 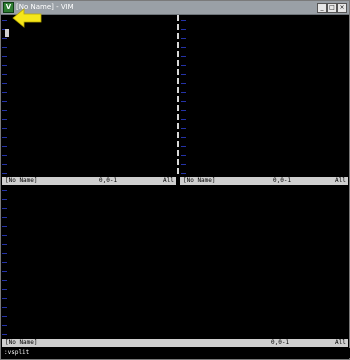 What do you see at coordinates (322, 8) in the screenshot?
I see `minimize-button: _` at bounding box center [322, 8].